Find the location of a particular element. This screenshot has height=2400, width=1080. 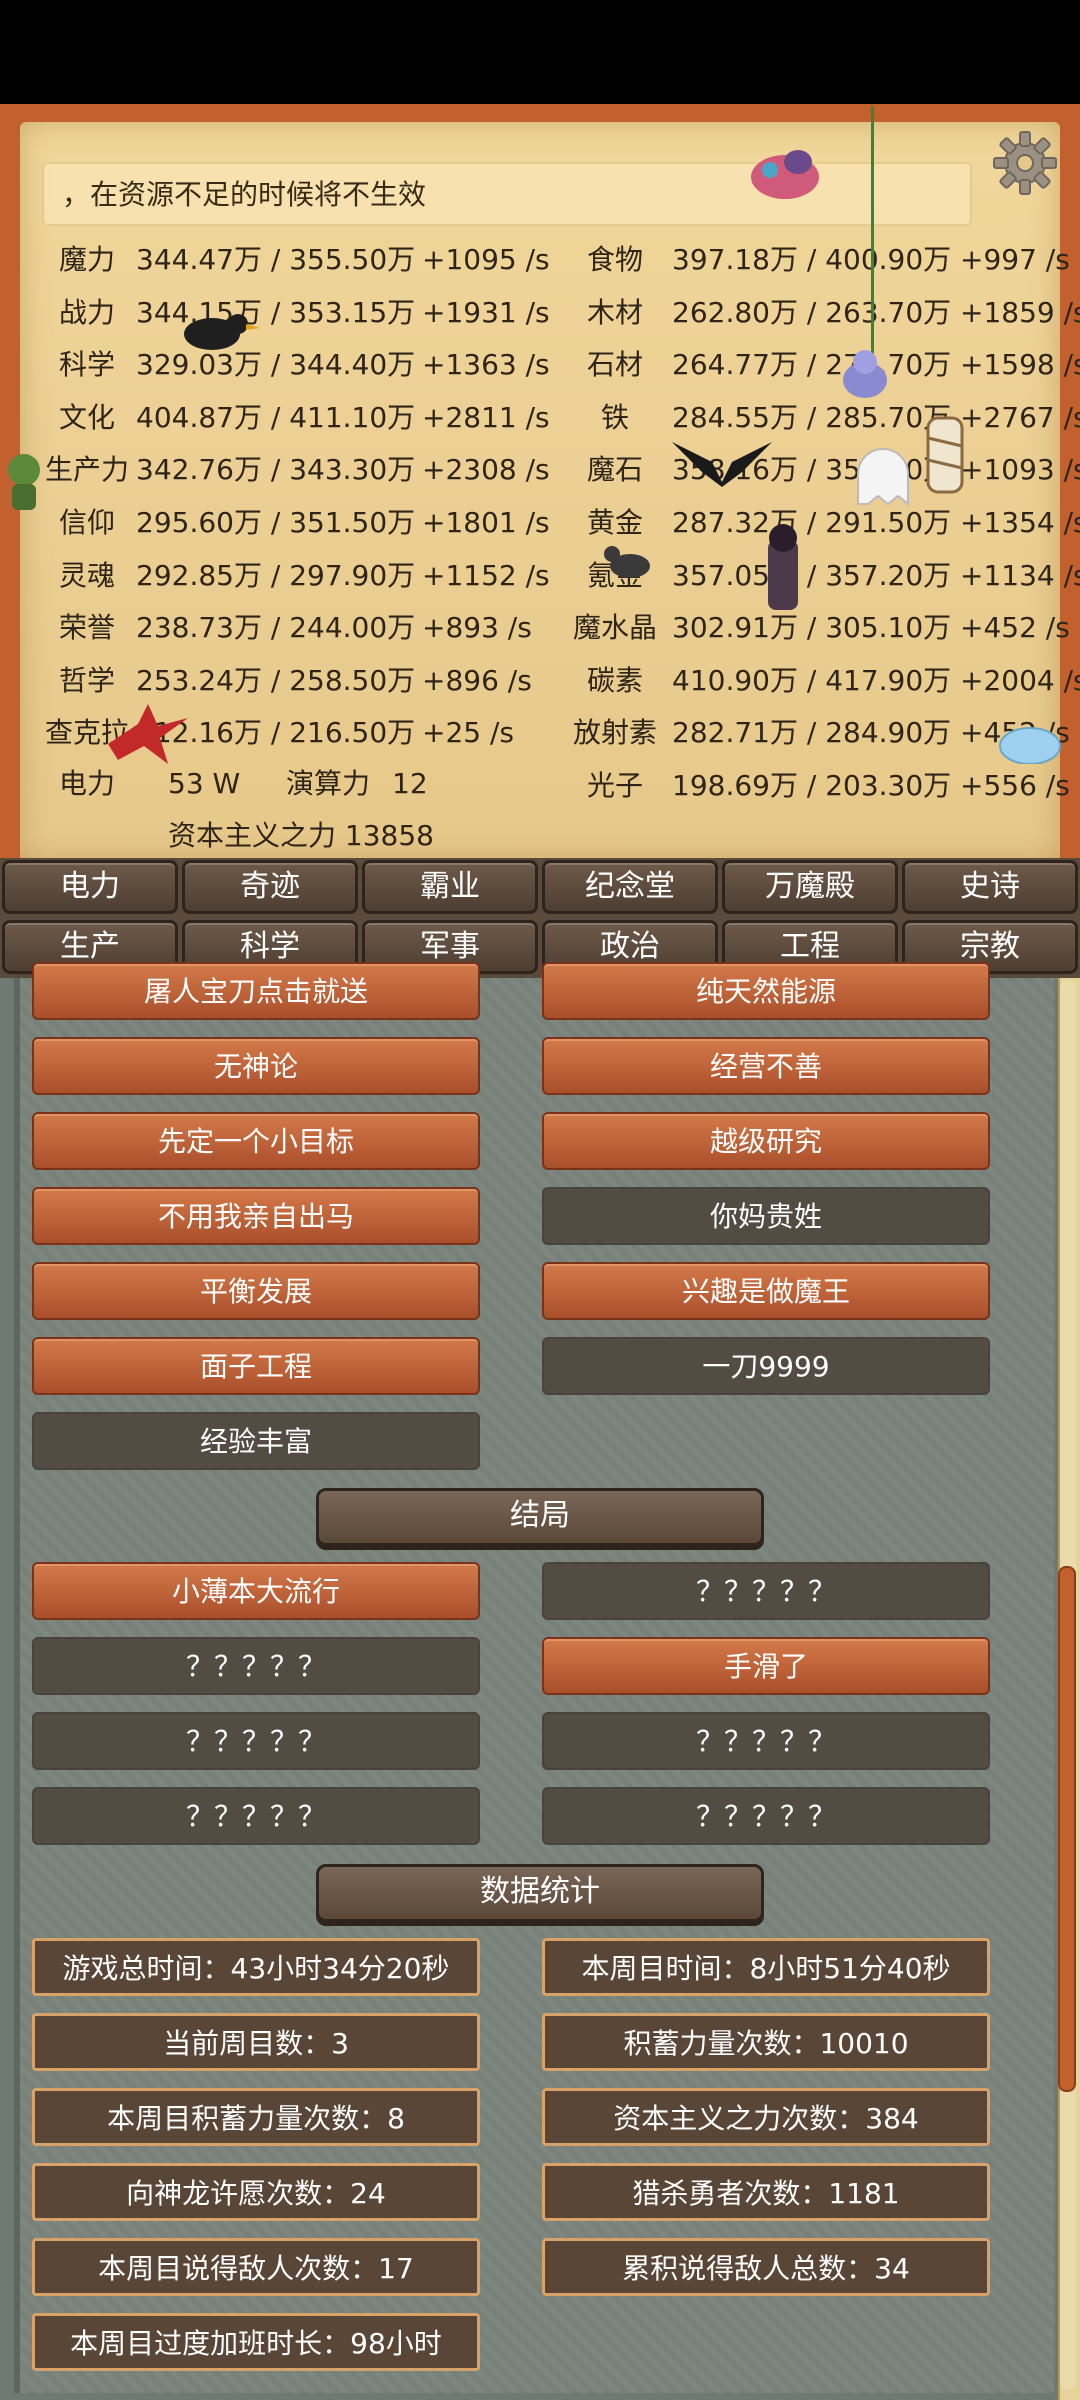

resource-amount: 262.80万 / 263.70万 is located at coordinates (812, 312).